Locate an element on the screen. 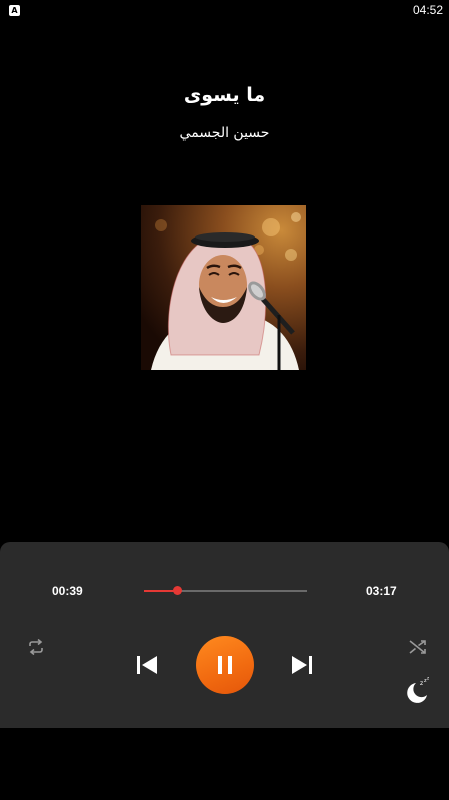 The image size is (449, 800). album-art is located at coordinates (223, 287).